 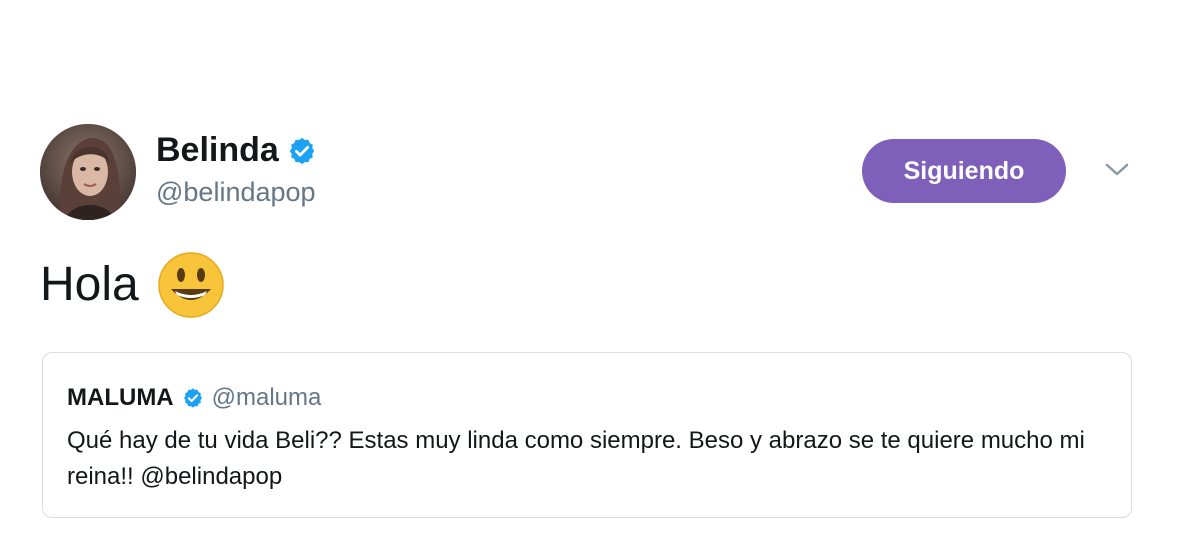 What do you see at coordinates (120, 397) in the screenshot?
I see `quoted-author-name: MALUMA` at bounding box center [120, 397].